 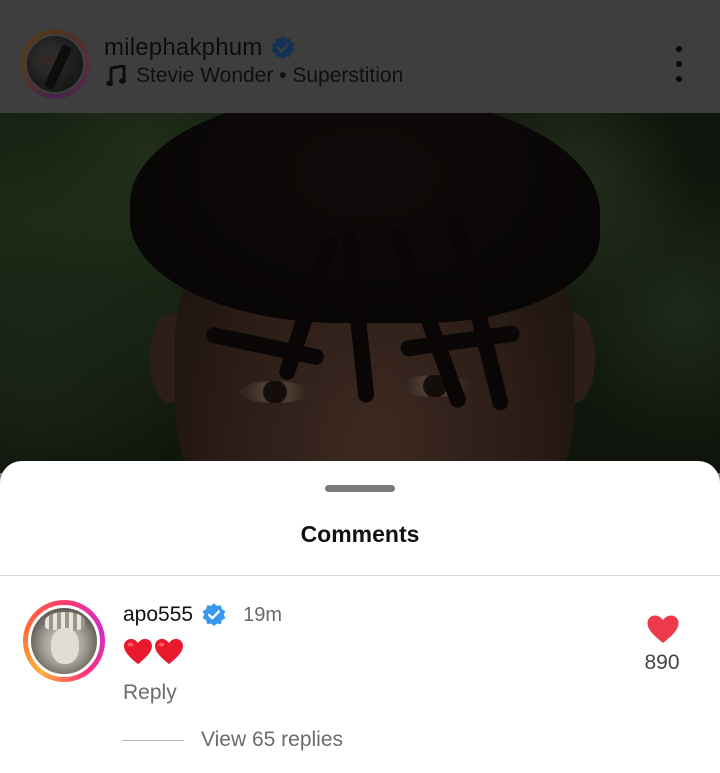 I want to click on post-username-row: milephakphum, so click(x=200, y=48).